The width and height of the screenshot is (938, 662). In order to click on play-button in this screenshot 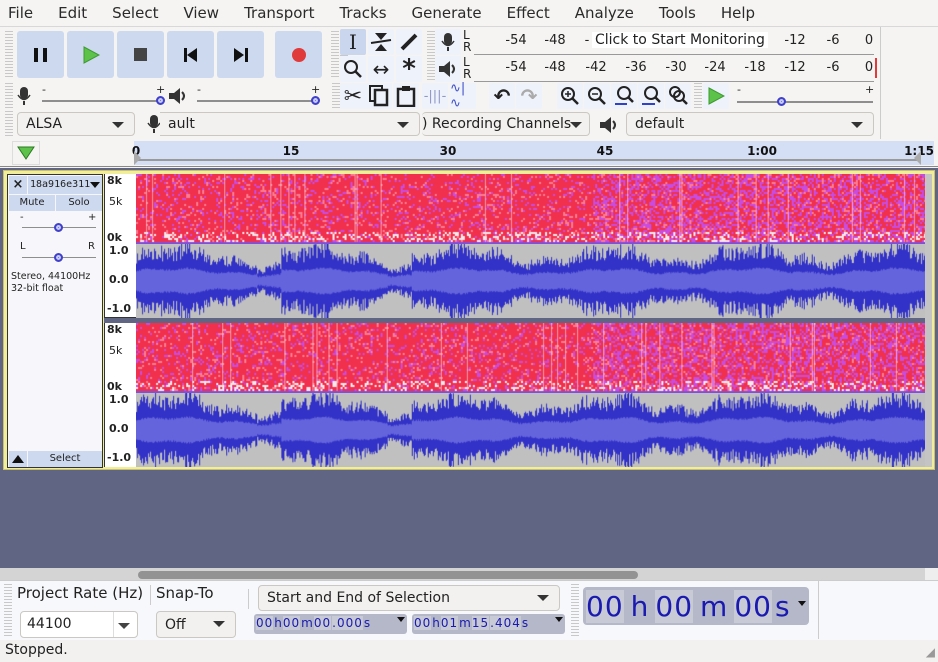, I will do `click(90, 54)`.